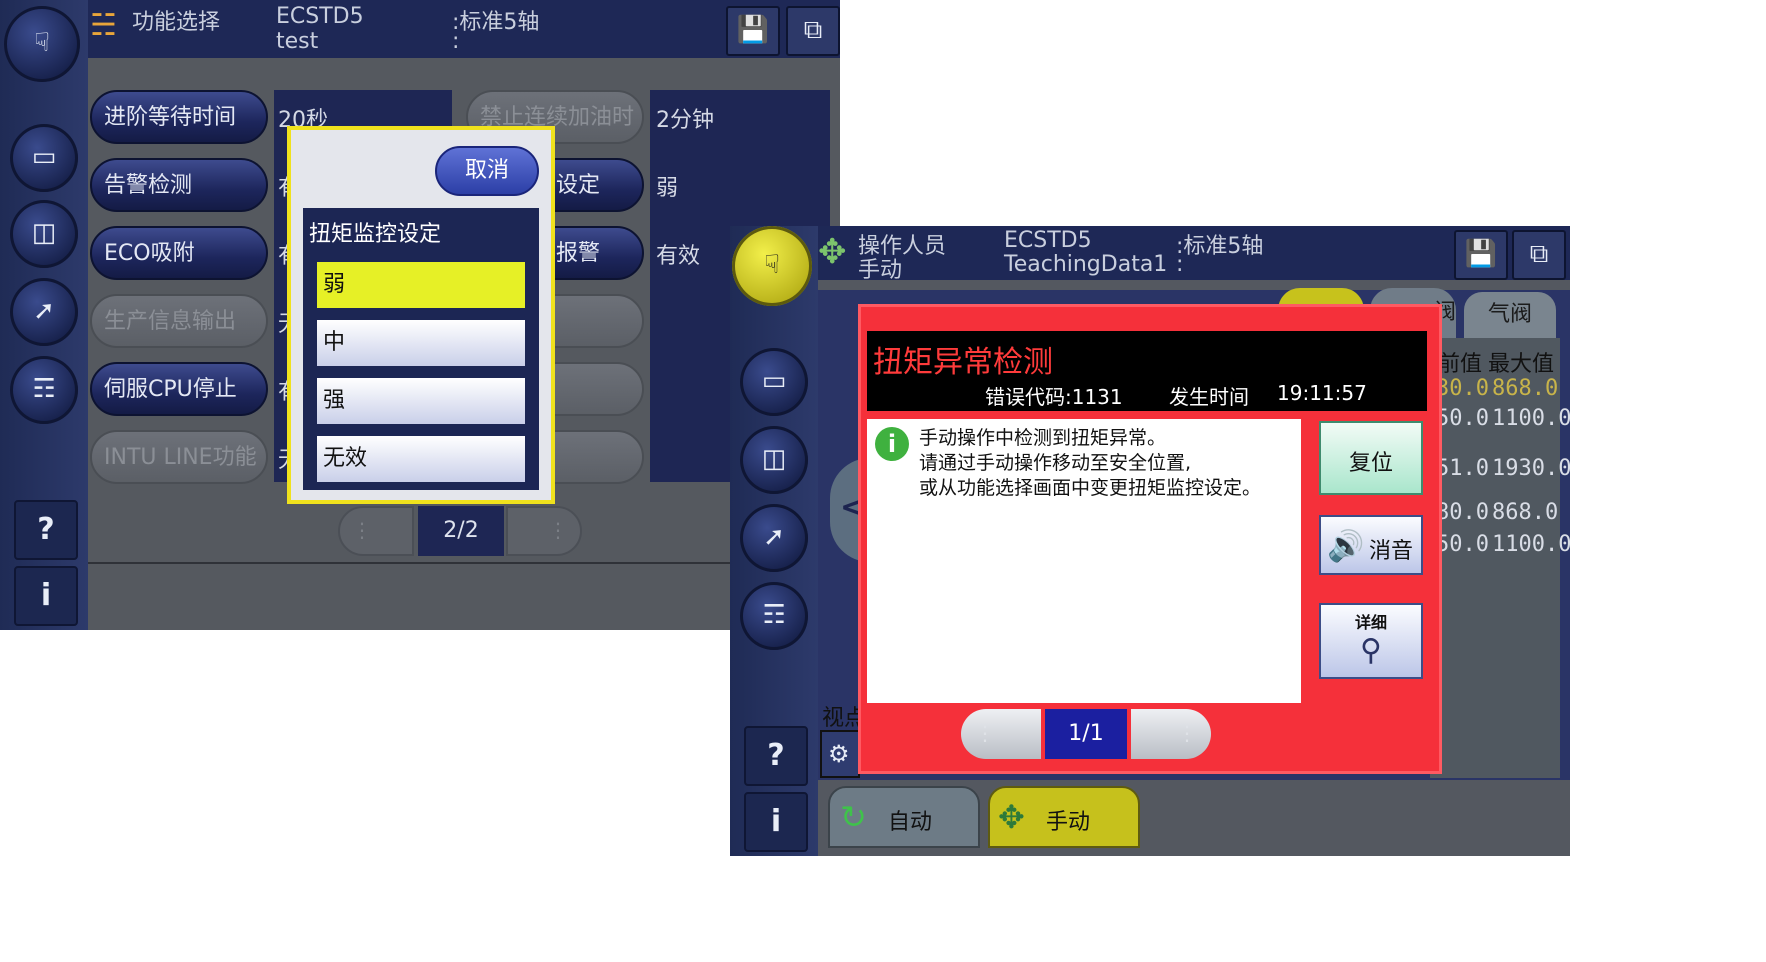 The image size is (1766, 962). I want to click on detail-label: 详细, so click(1370, 622).